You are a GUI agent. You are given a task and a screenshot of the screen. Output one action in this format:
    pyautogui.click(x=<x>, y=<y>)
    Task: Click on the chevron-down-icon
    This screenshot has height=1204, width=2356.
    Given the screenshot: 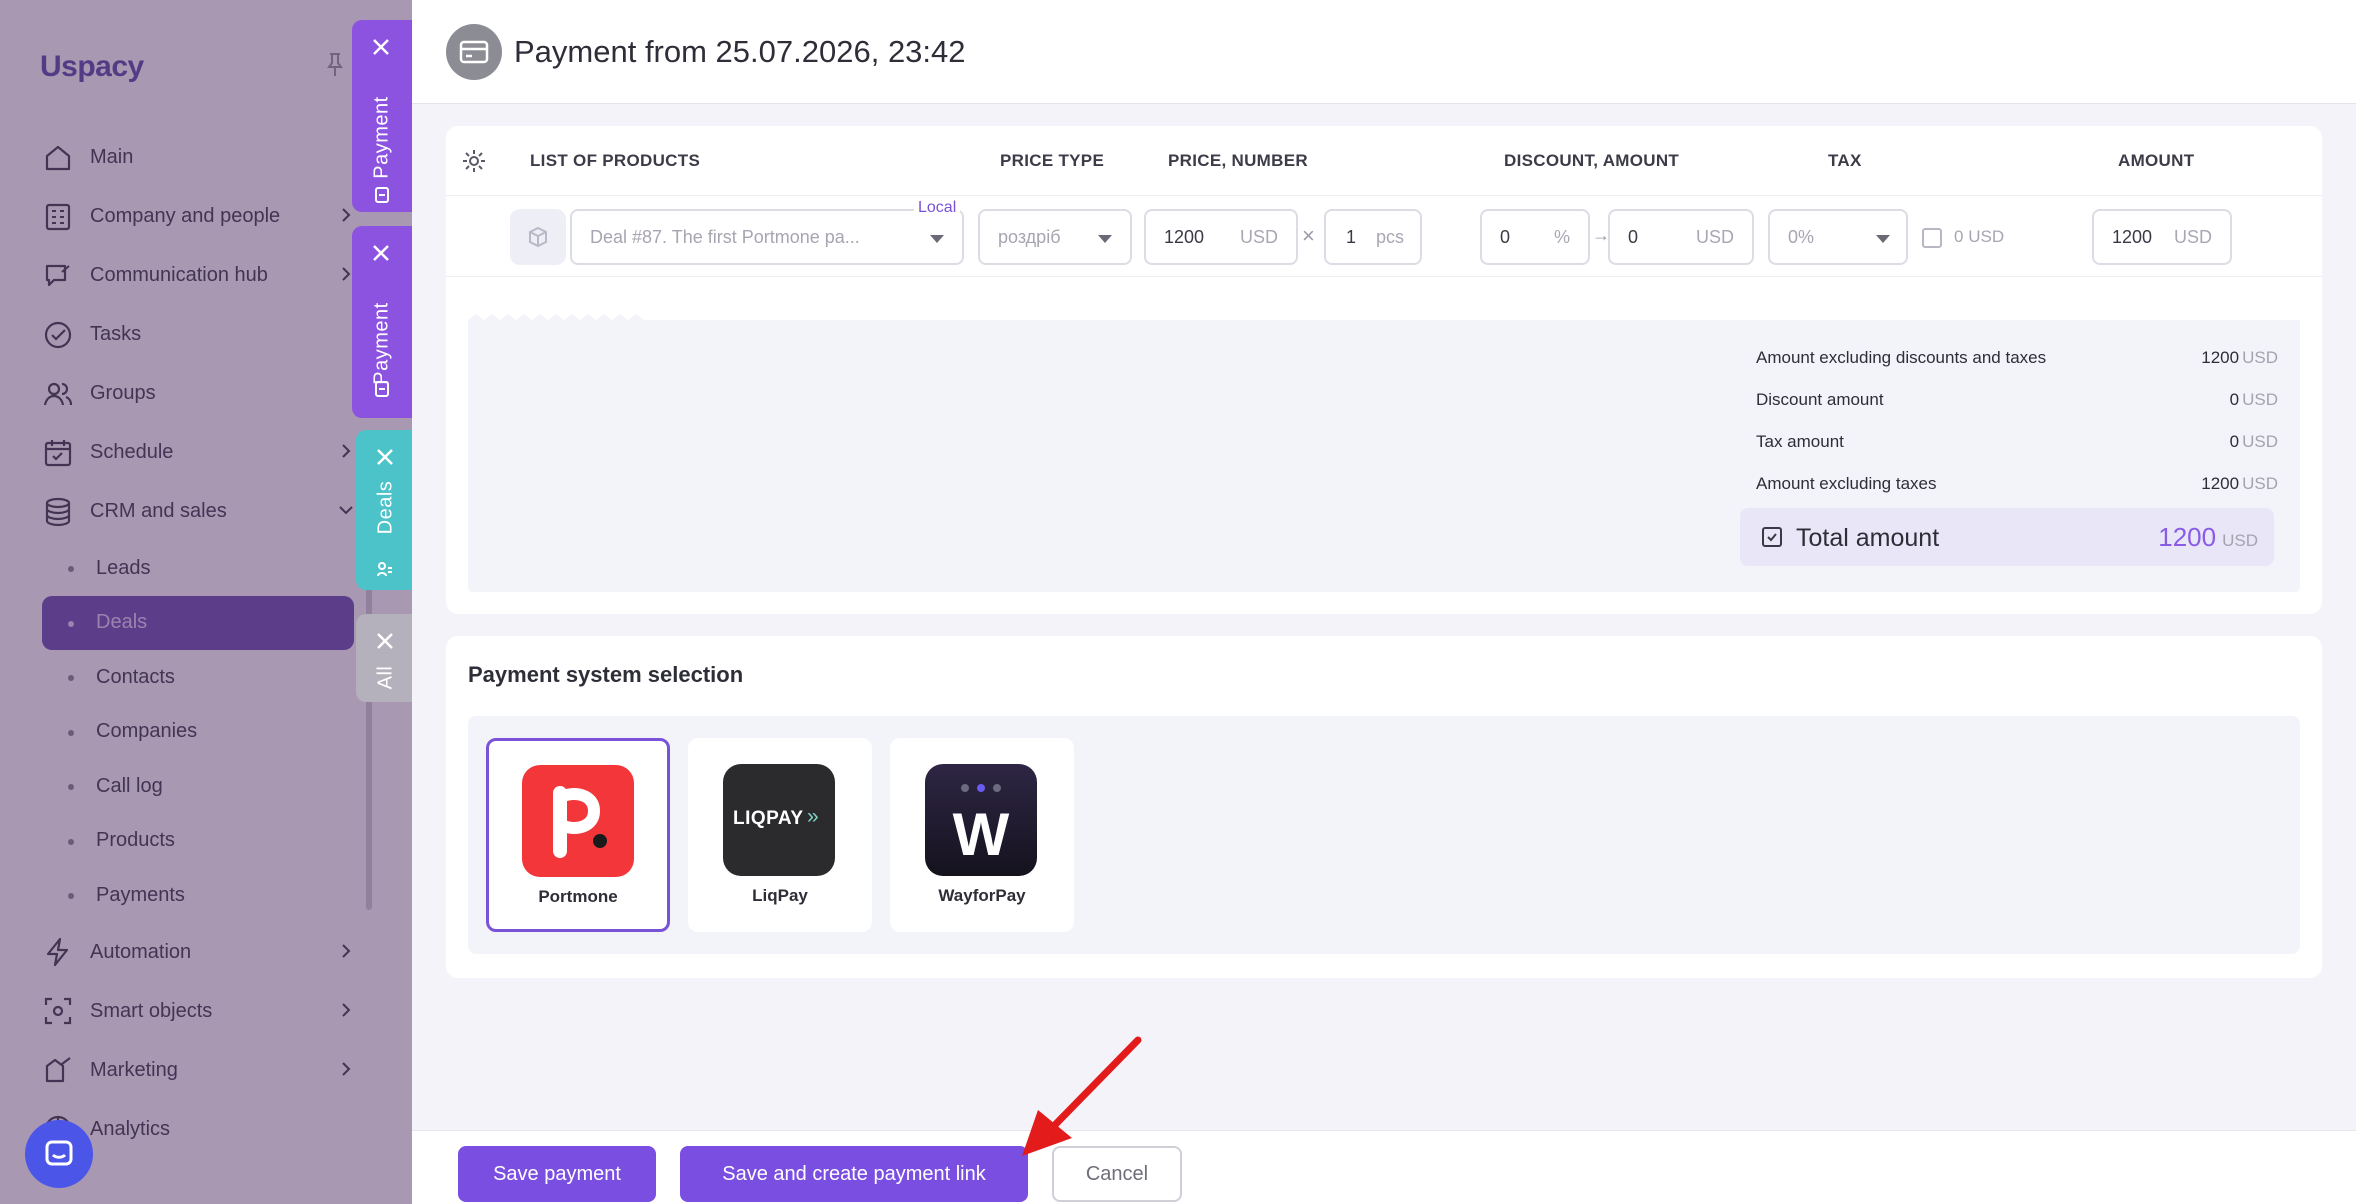 What is the action you would take?
    pyautogui.click(x=1105, y=239)
    